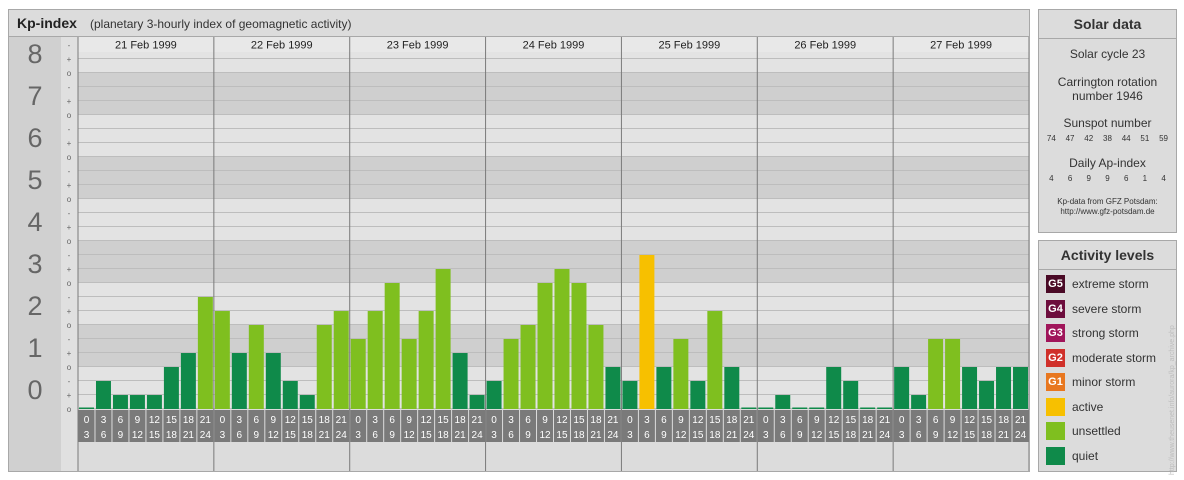  Describe the element at coordinates (1107, 212) in the screenshot. I see `data-credit-link: http://www.gfz-potsdam.de` at that location.